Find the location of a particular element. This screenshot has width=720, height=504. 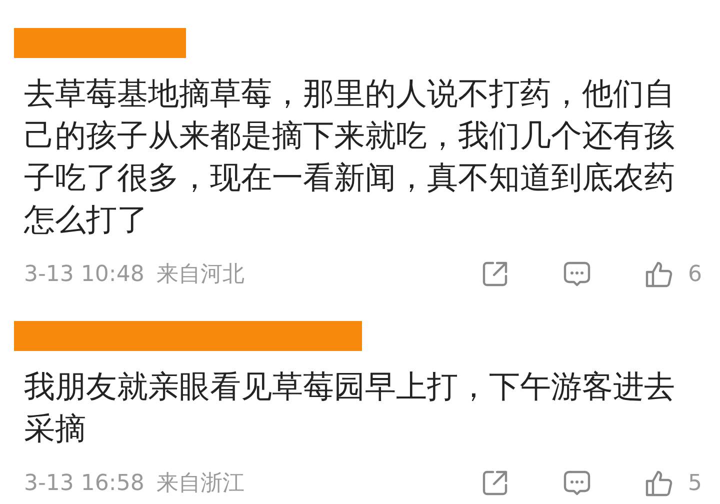

comment-location: 来自河北 is located at coordinates (200, 275).